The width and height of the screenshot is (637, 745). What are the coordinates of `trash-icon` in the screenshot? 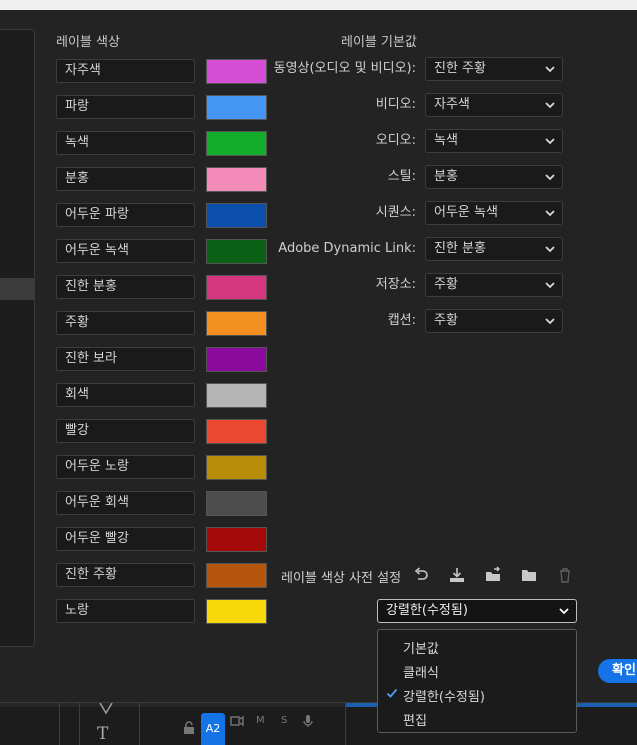 It's located at (565, 575).